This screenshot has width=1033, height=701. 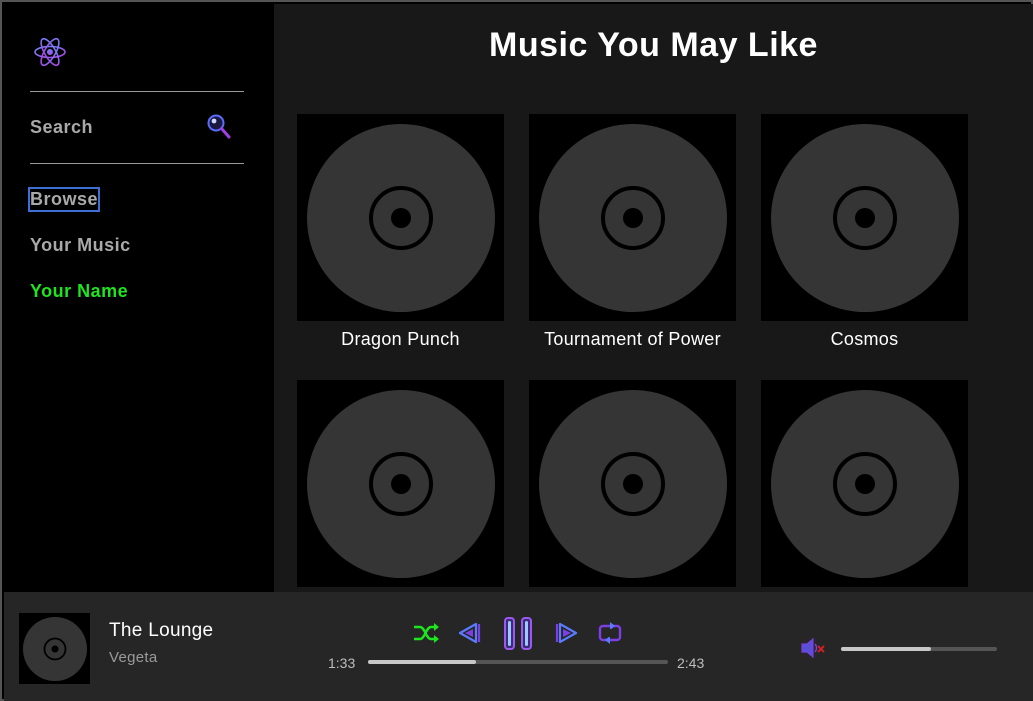 I want to click on sidebar-item-your-name: Your Name, so click(x=79, y=291).